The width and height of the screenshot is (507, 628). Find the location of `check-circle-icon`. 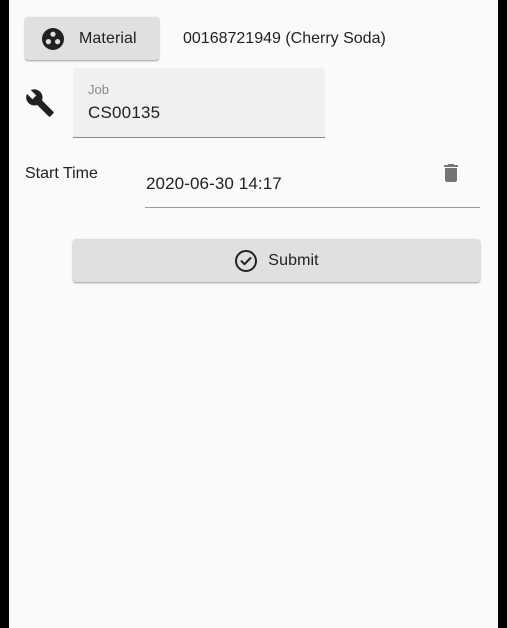

check-circle-icon is located at coordinates (246, 261).